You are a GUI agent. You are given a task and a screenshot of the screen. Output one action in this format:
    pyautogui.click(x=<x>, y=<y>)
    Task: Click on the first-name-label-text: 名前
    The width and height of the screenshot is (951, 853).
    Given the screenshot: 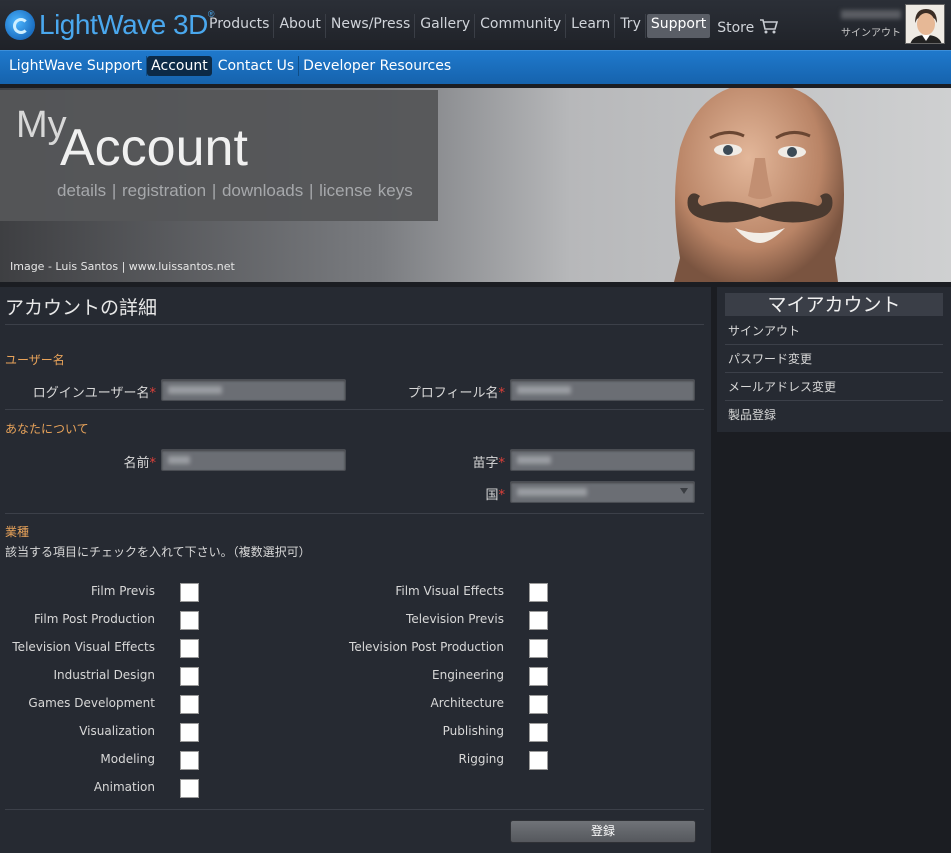 What is the action you would take?
    pyautogui.click(x=136, y=463)
    